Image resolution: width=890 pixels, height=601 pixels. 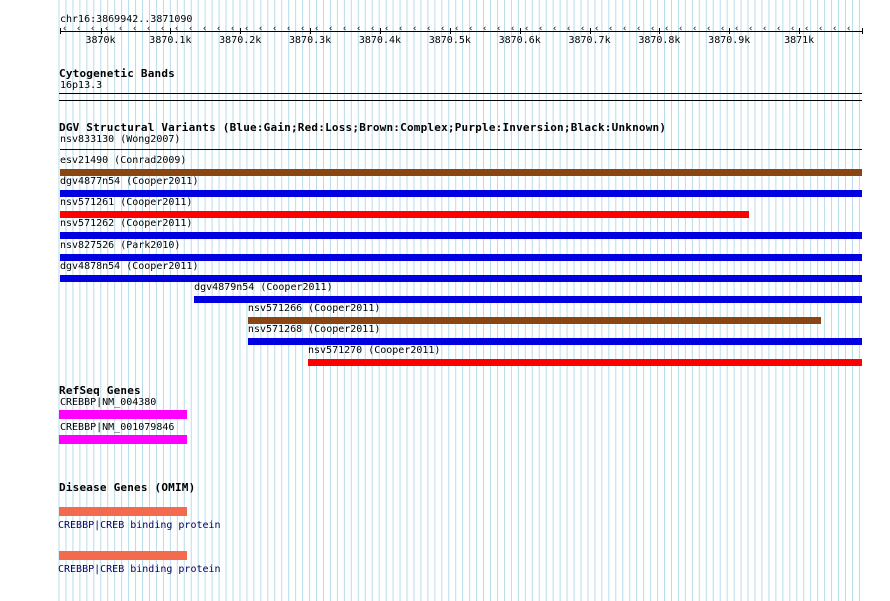 What do you see at coordinates (129, 181) in the screenshot?
I see `variant-label: dgv4877n54 (Cooper2011)` at bounding box center [129, 181].